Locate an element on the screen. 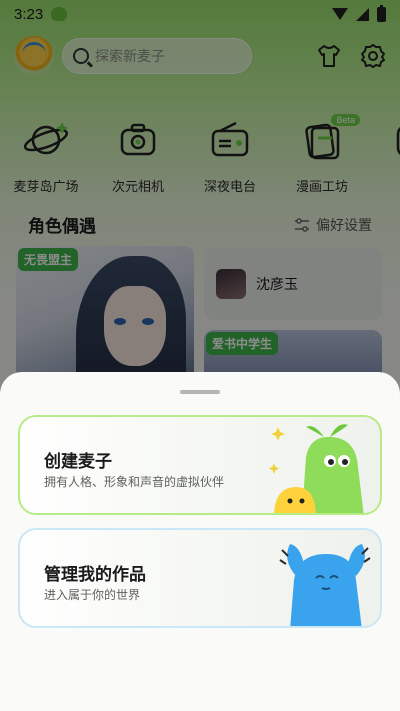  mascot-green-icon is located at coordinates (316, 468).